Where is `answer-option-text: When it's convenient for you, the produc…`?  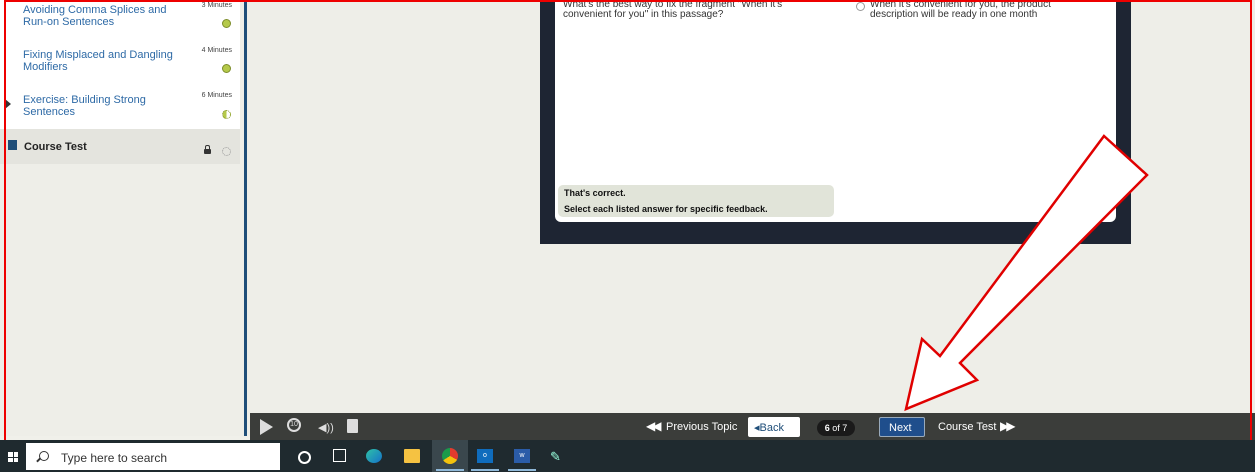 answer-option-text: When it's convenient for you, the produc… is located at coordinates (985, 10).